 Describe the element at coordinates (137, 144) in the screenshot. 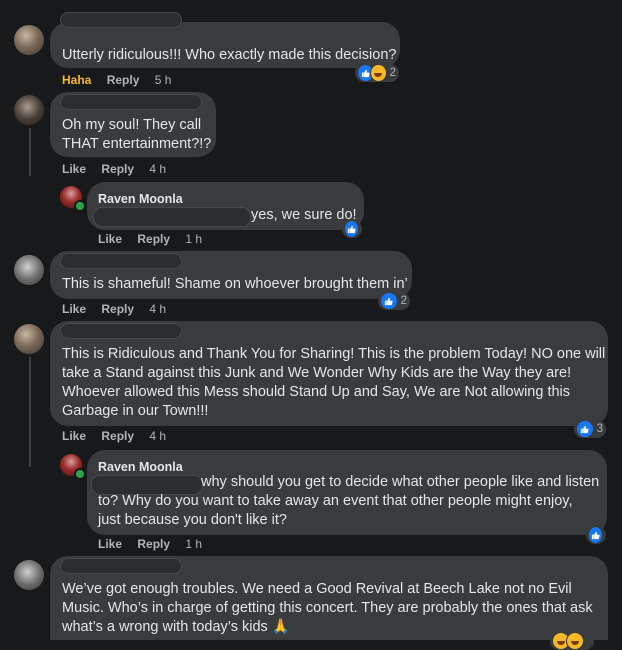

I see `comment-text-line: THAT entertainment?!?` at that location.